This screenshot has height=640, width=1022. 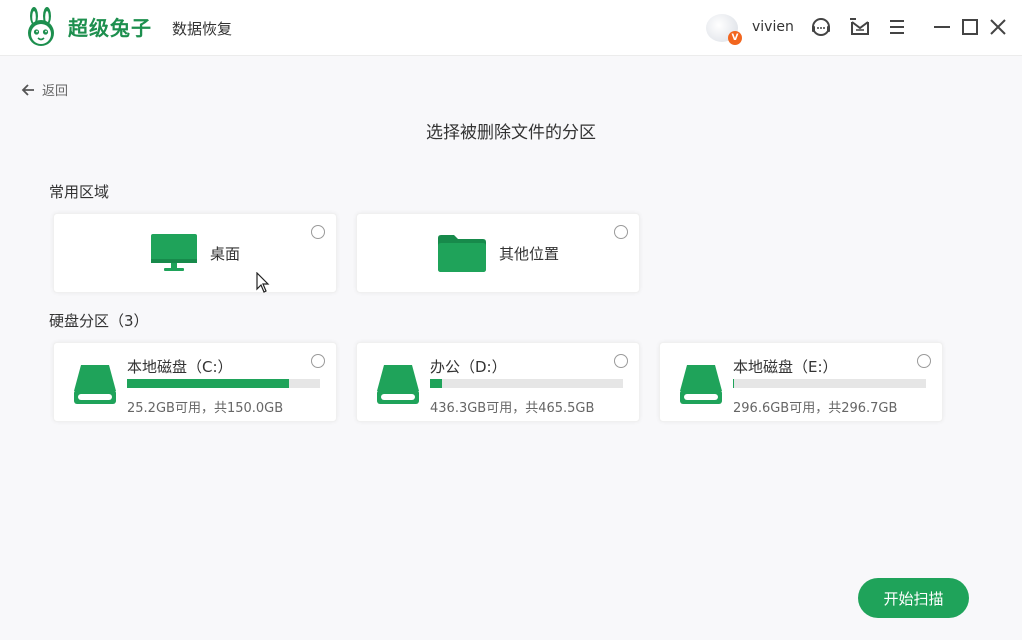 What do you see at coordinates (41, 26) in the screenshot?
I see `rabbit-logo-icon` at bounding box center [41, 26].